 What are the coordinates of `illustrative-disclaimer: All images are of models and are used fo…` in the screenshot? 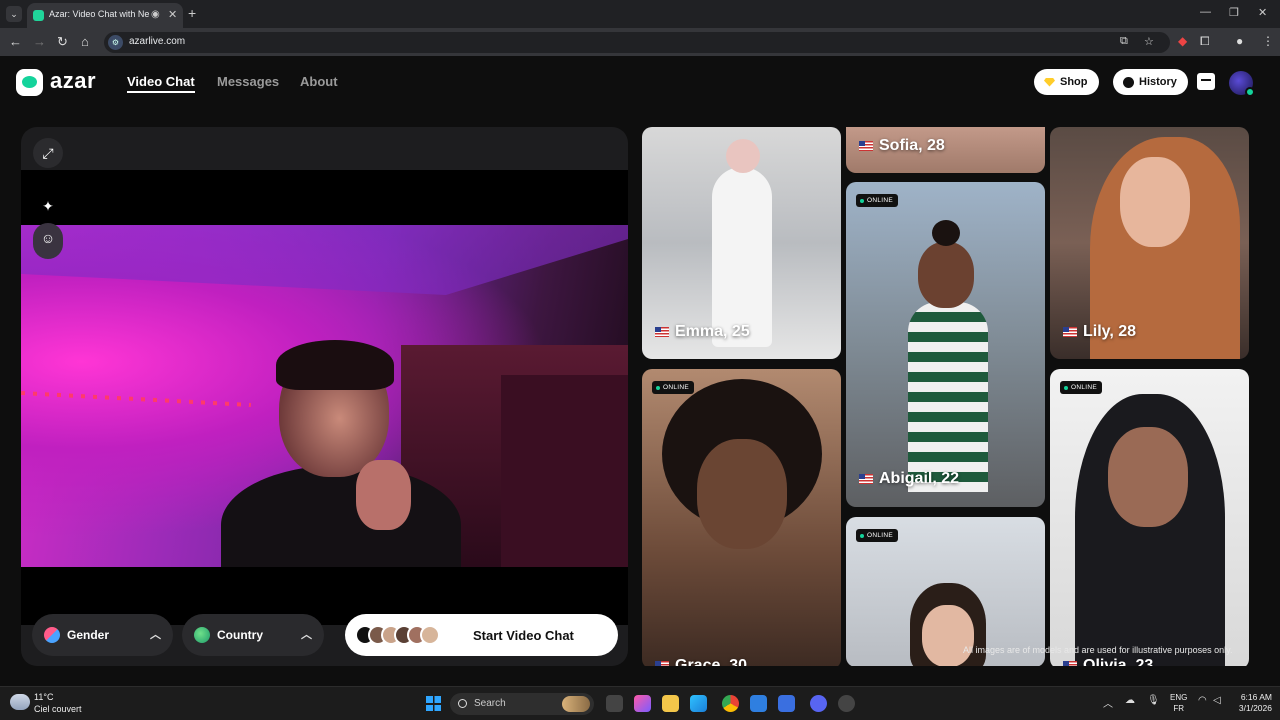 It's located at (1098, 650).